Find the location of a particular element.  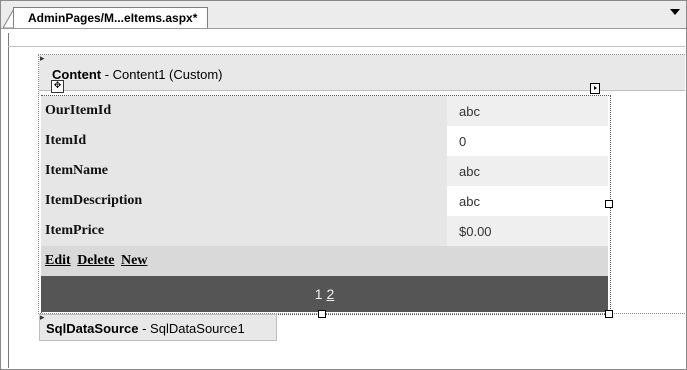

field-name: ItemDescription is located at coordinates (244, 201).